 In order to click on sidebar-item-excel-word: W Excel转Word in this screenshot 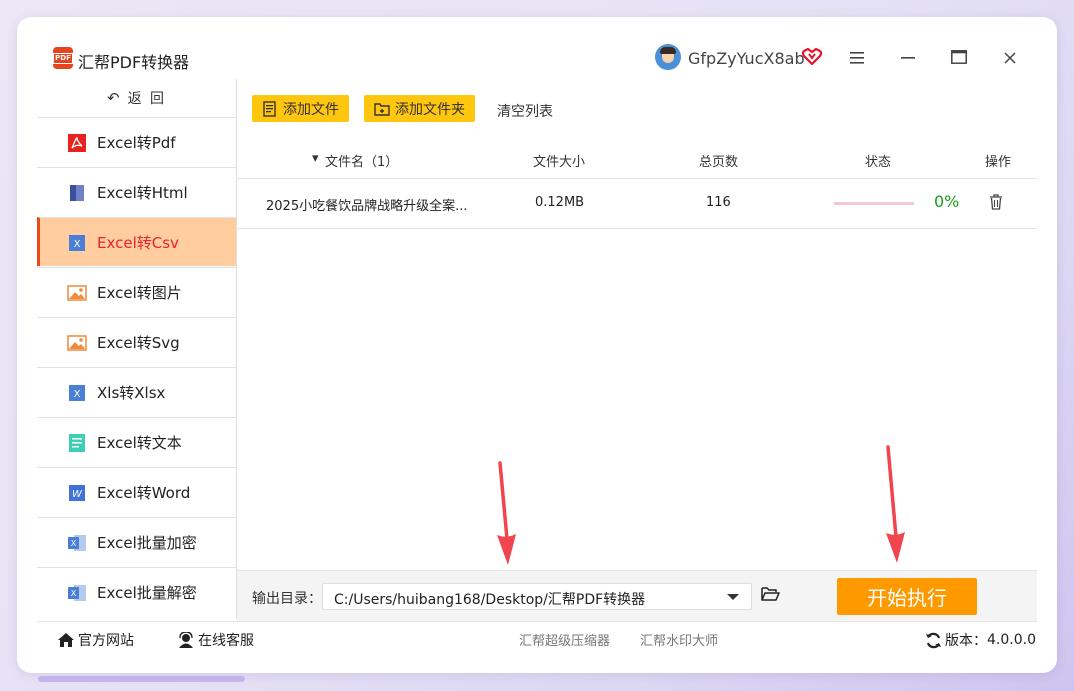, I will do `click(136, 491)`.